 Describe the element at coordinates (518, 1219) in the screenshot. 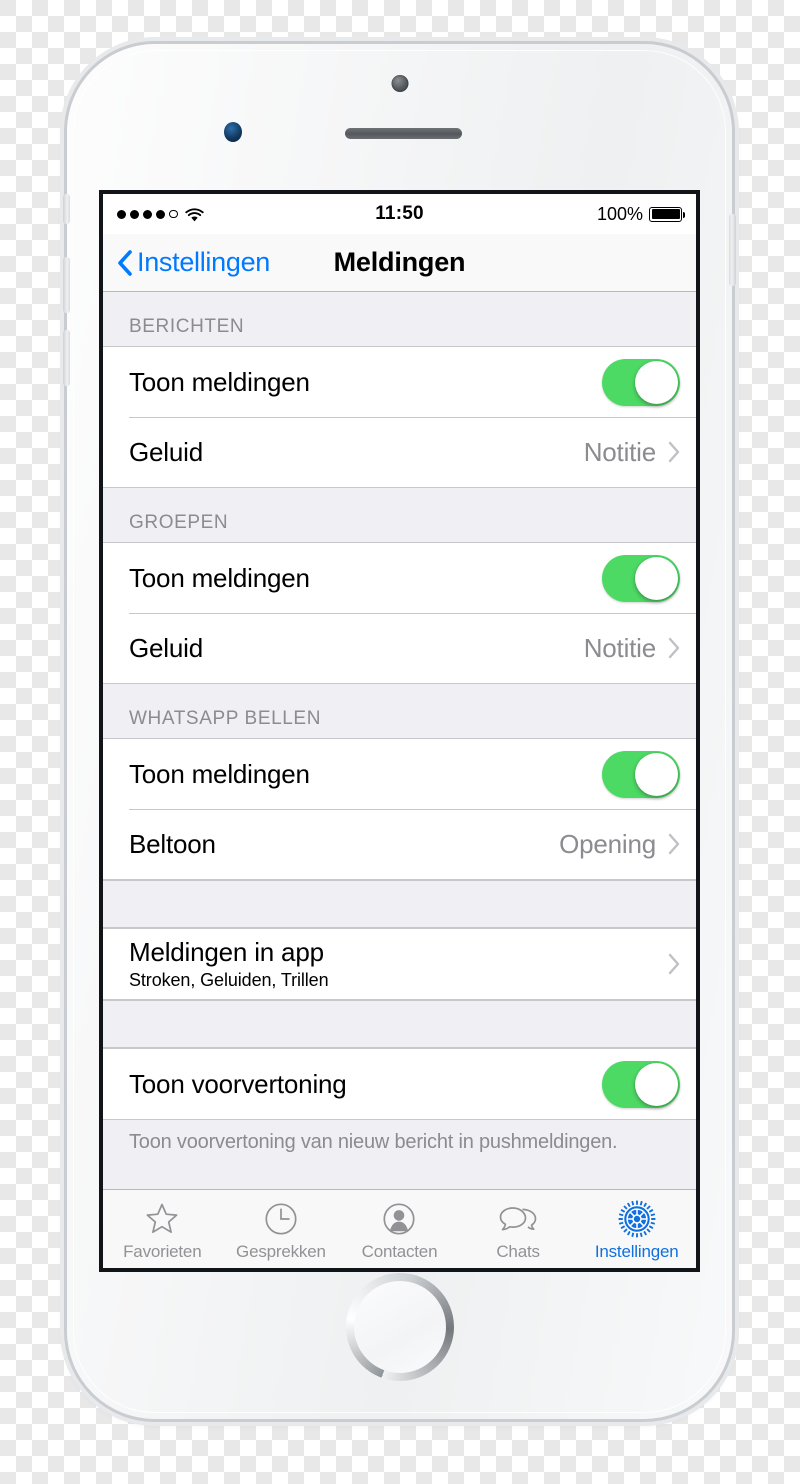

I see `speech-bubbles-icon` at that location.